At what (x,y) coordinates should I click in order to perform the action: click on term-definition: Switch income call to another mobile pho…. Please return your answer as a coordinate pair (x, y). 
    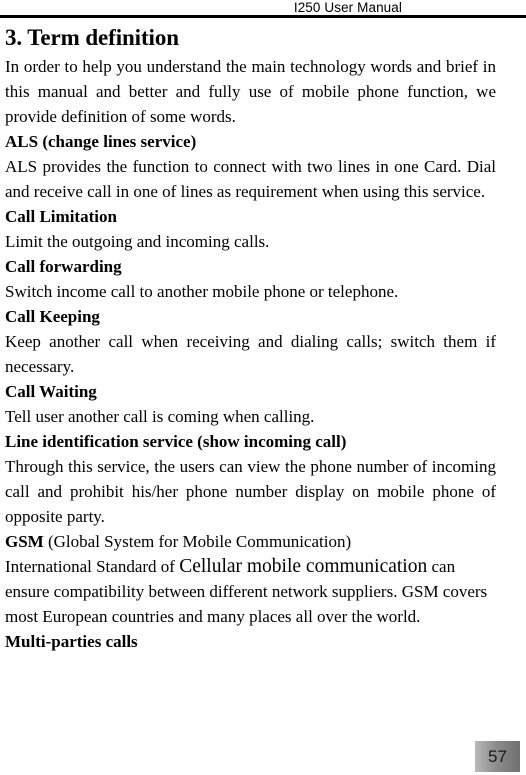
    Looking at the image, I should click on (202, 291).